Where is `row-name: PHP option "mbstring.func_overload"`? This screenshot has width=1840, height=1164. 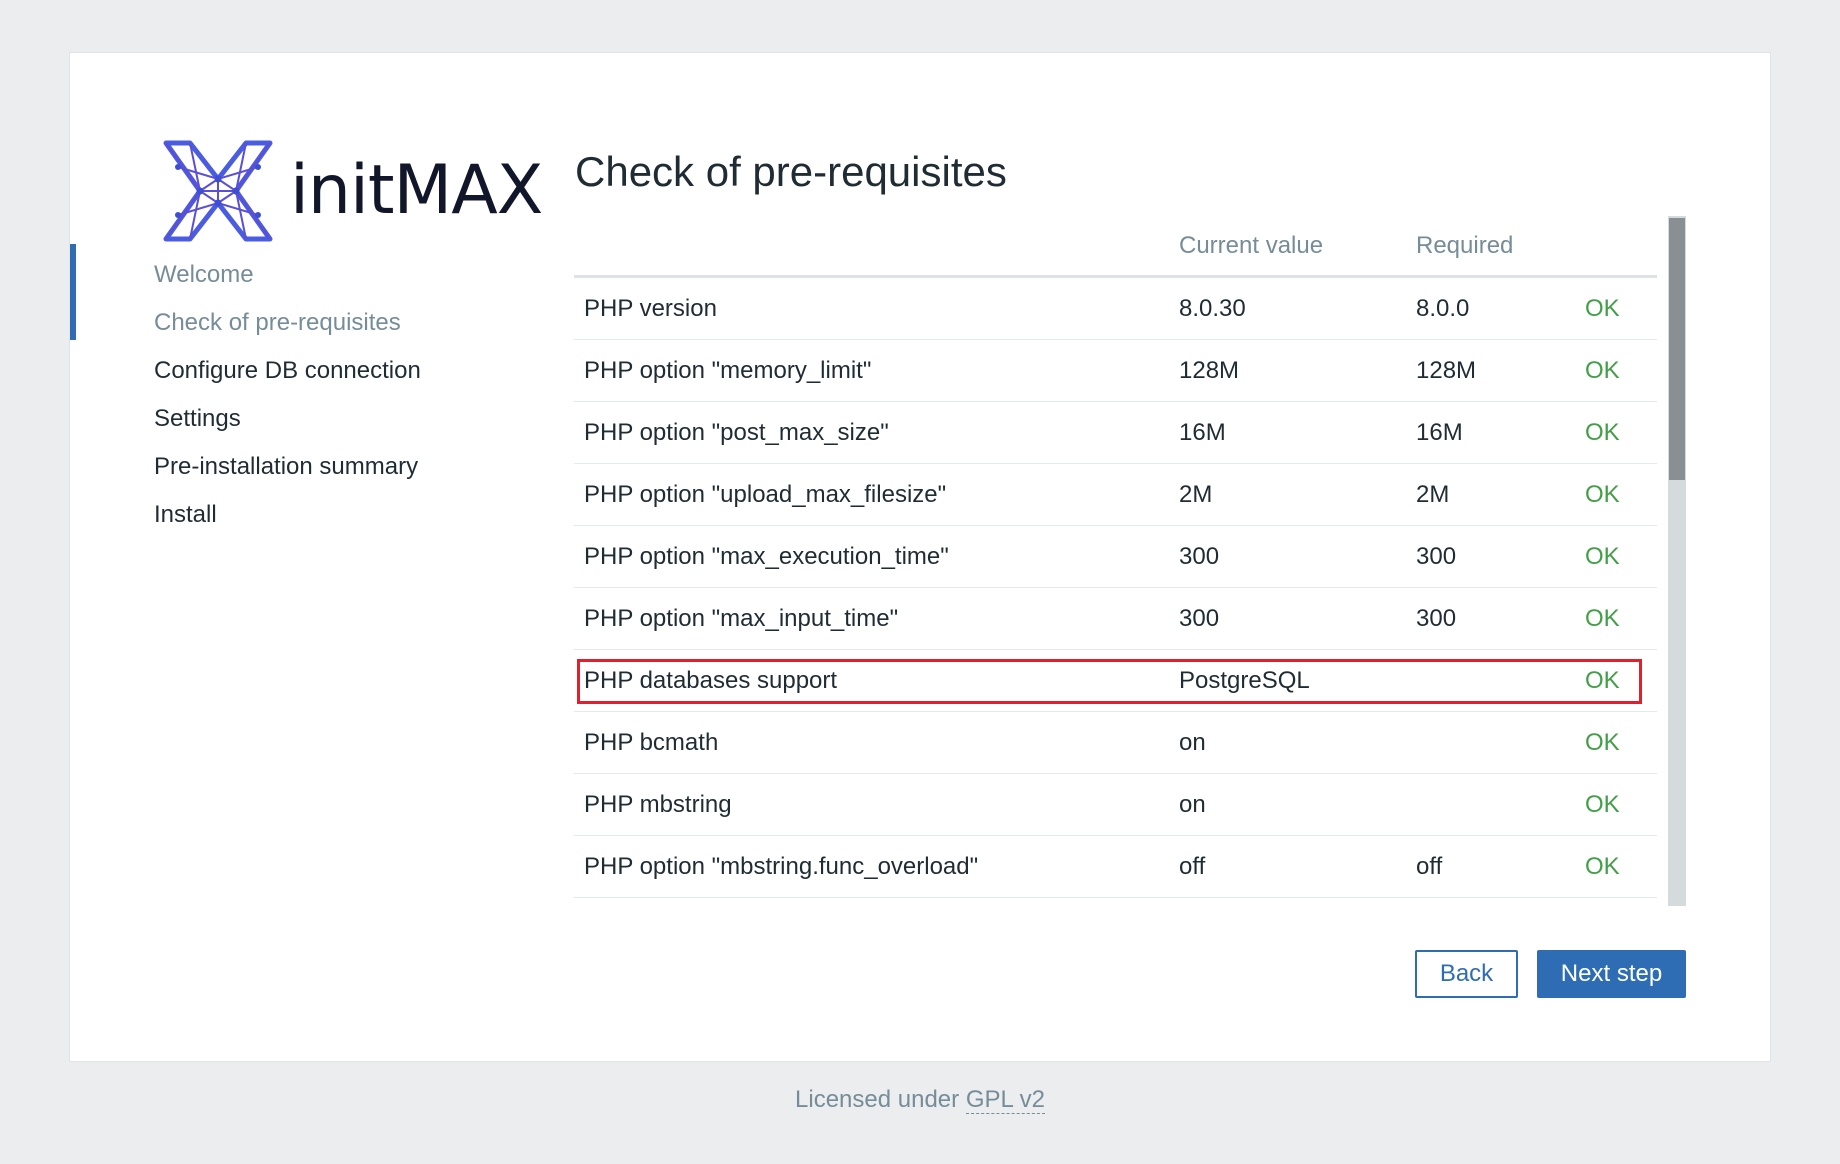
row-name: PHP option "mbstring.func_overload" is located at coordinates (871, 866).